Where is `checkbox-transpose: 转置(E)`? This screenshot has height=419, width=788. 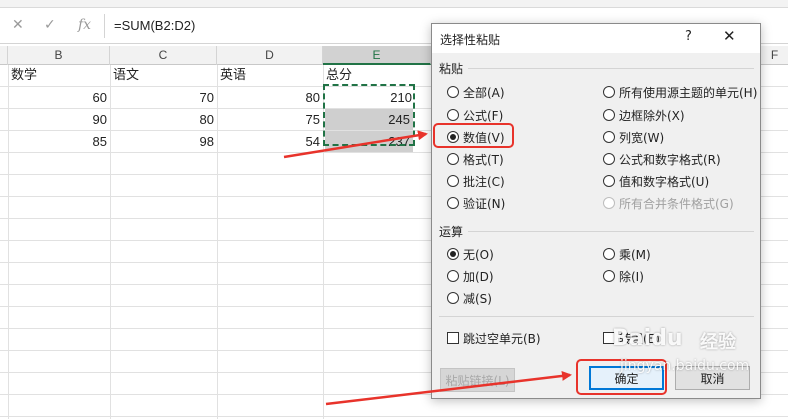
checkbox-transpose: 转置(E) is located at coordinates (631, 338).